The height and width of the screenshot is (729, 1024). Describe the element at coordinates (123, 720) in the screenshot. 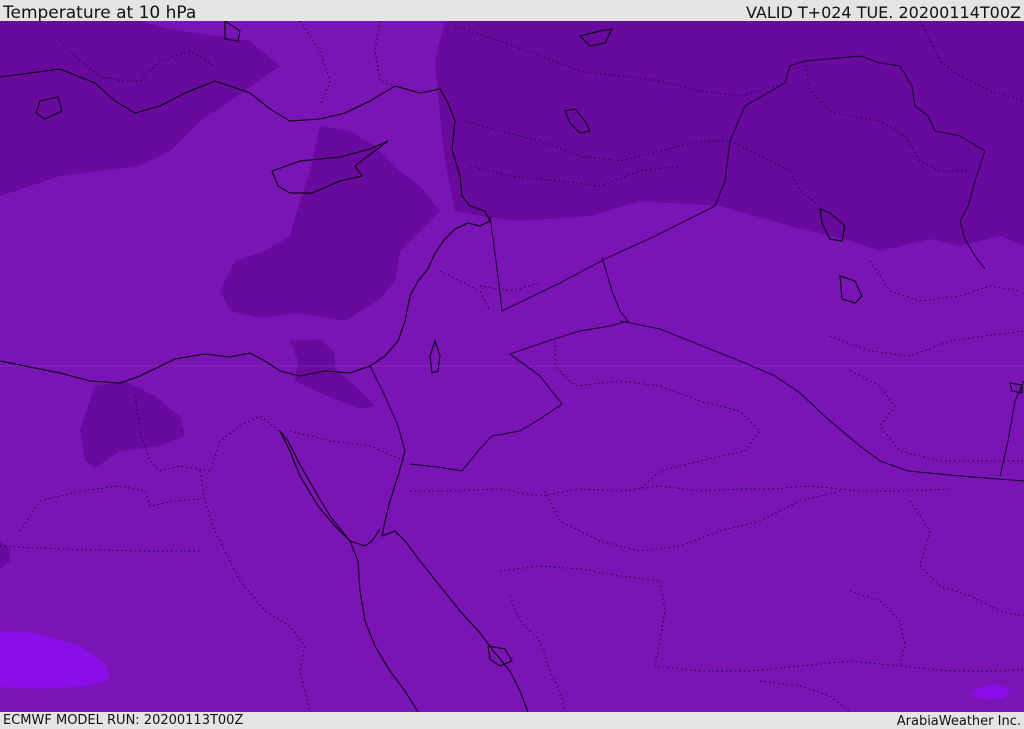

I see `model-run-label: ECMWF MODEL RUN: 20200113T00Z` at that location.